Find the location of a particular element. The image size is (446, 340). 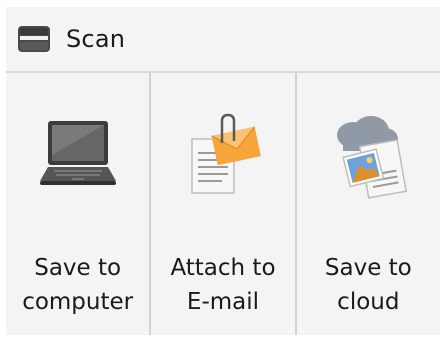

save-to-computer-label: Save to computer is located at coordinates (78, 285).